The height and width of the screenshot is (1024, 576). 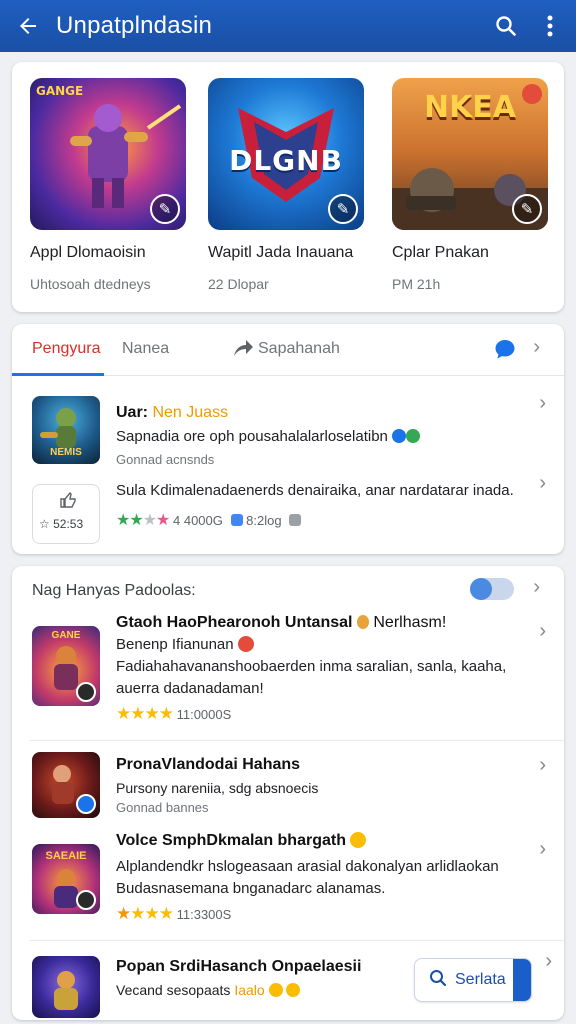 What do you see at coordinates (28, 26) in the screenshot?
I see `back-arrow-icon` at bounding box center [28, 26].